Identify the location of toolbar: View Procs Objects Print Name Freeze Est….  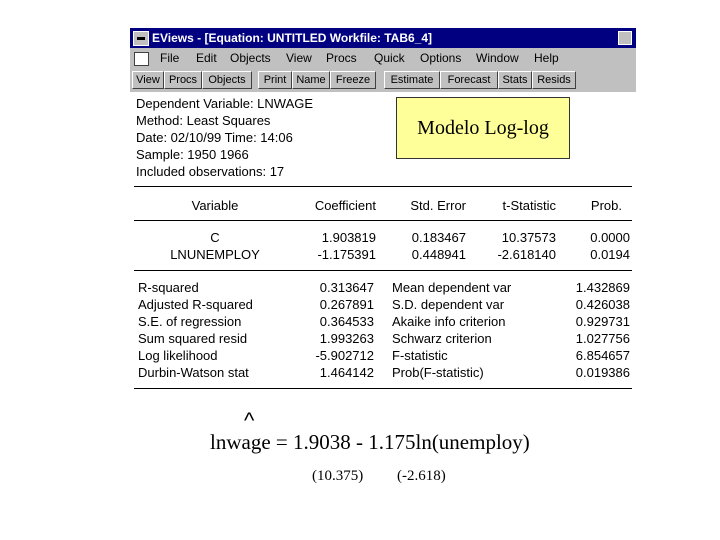
(383, 80).